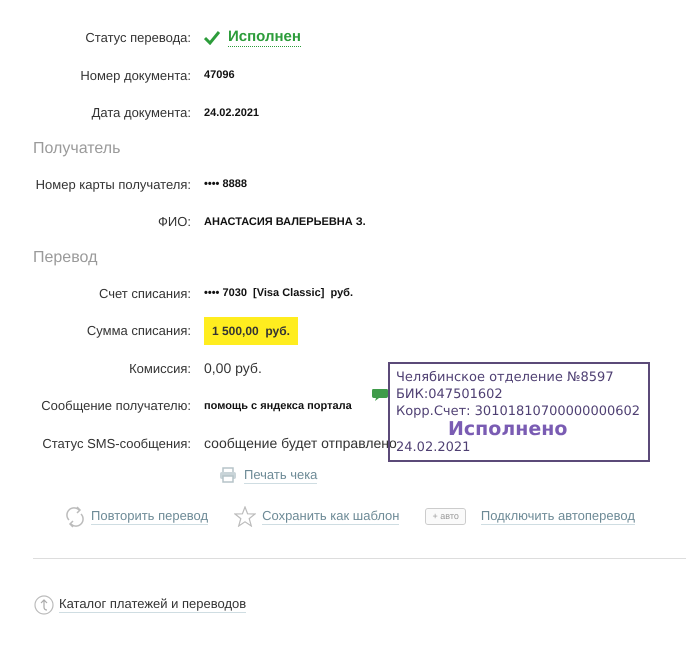 This screenshot has width=691, height=645. I want to click on field-value: 1 500,00 руб., so click(251, 330).